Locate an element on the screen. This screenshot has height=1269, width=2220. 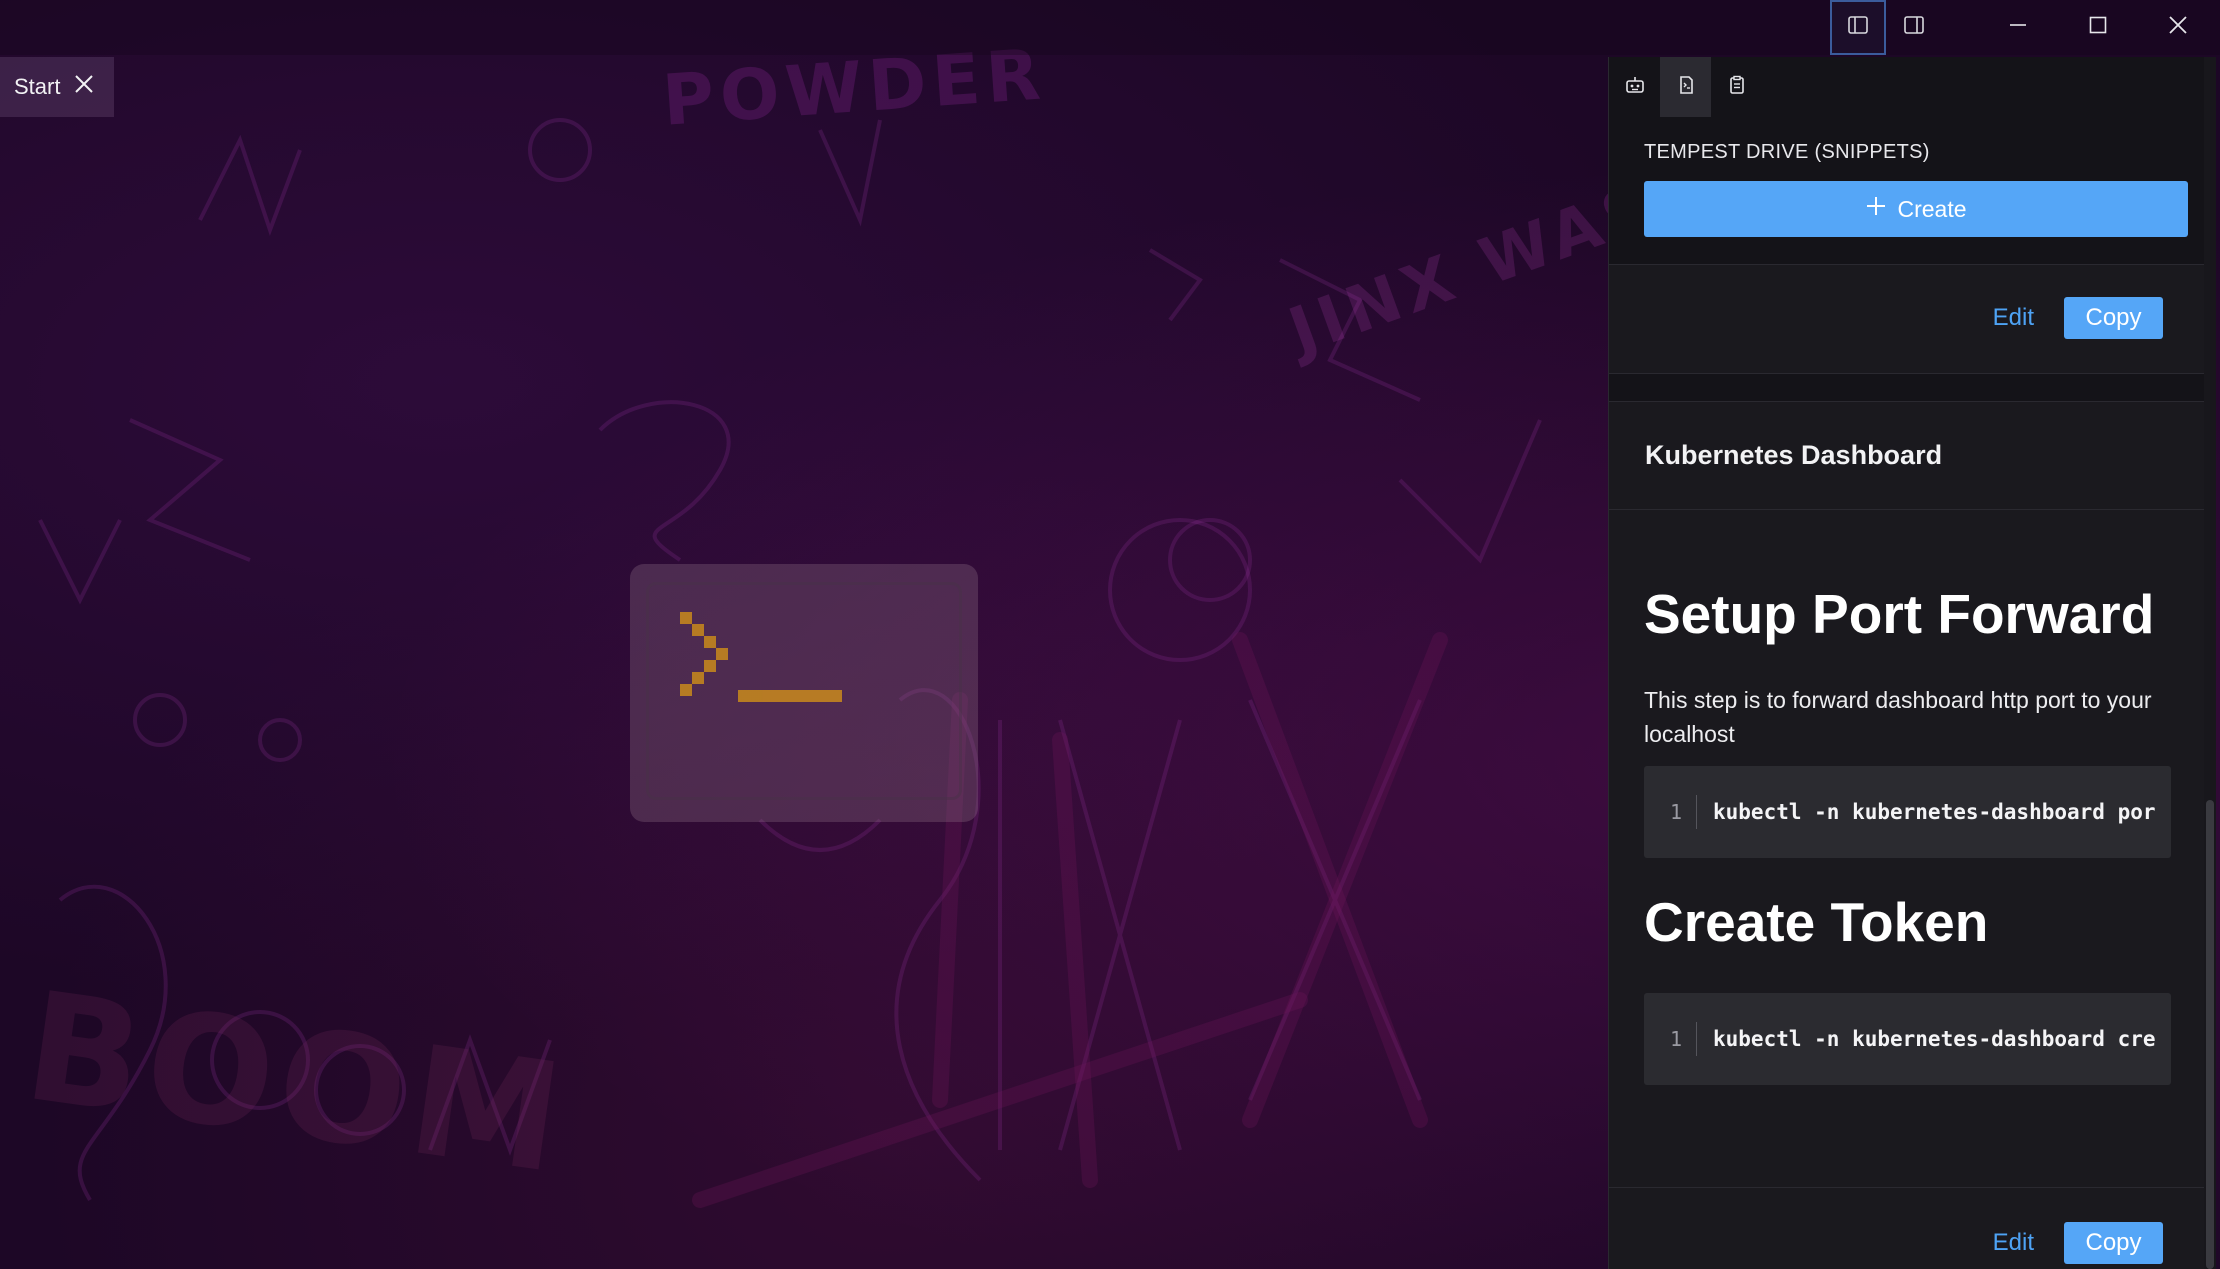
maximize-button is located at coordinates (2098, 27).